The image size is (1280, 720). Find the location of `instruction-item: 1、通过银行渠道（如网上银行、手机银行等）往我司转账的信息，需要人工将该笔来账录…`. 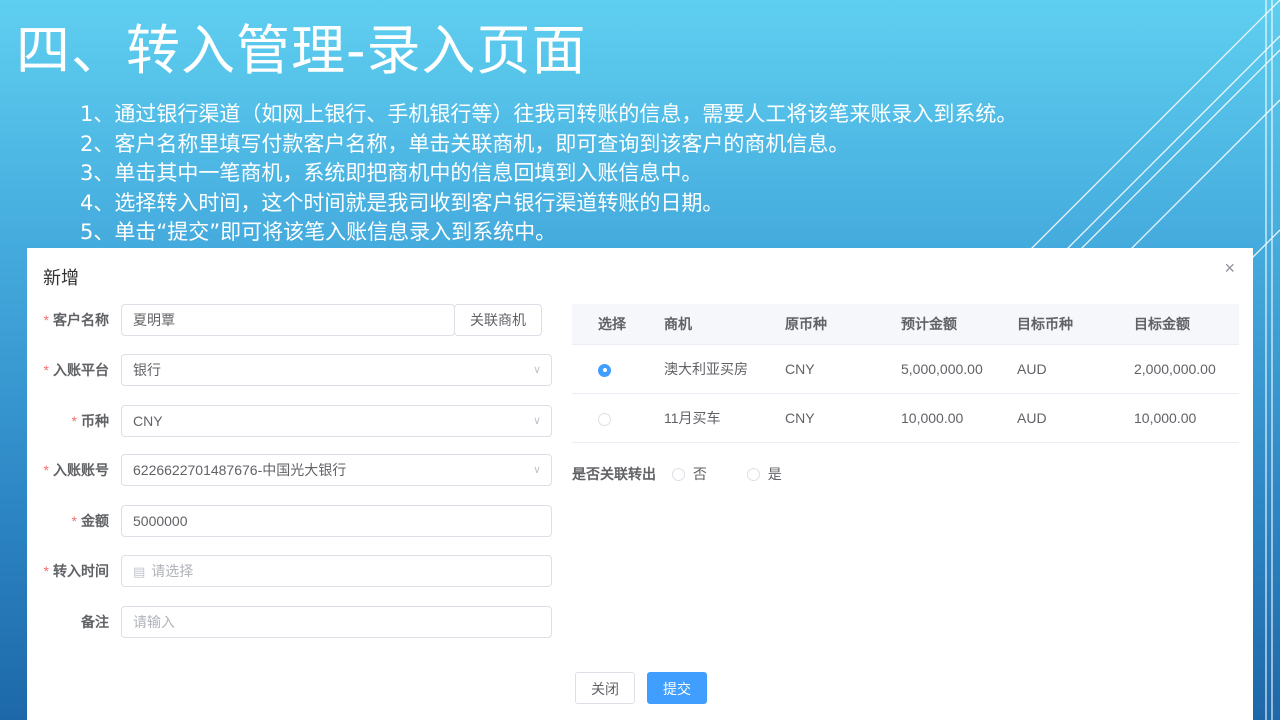

instruction-item: 1、通过银行渠道（如网上银行、手机银行等）往我司转账的信息，需要人工将该笔来账录… is located at coordinates (549, 114).